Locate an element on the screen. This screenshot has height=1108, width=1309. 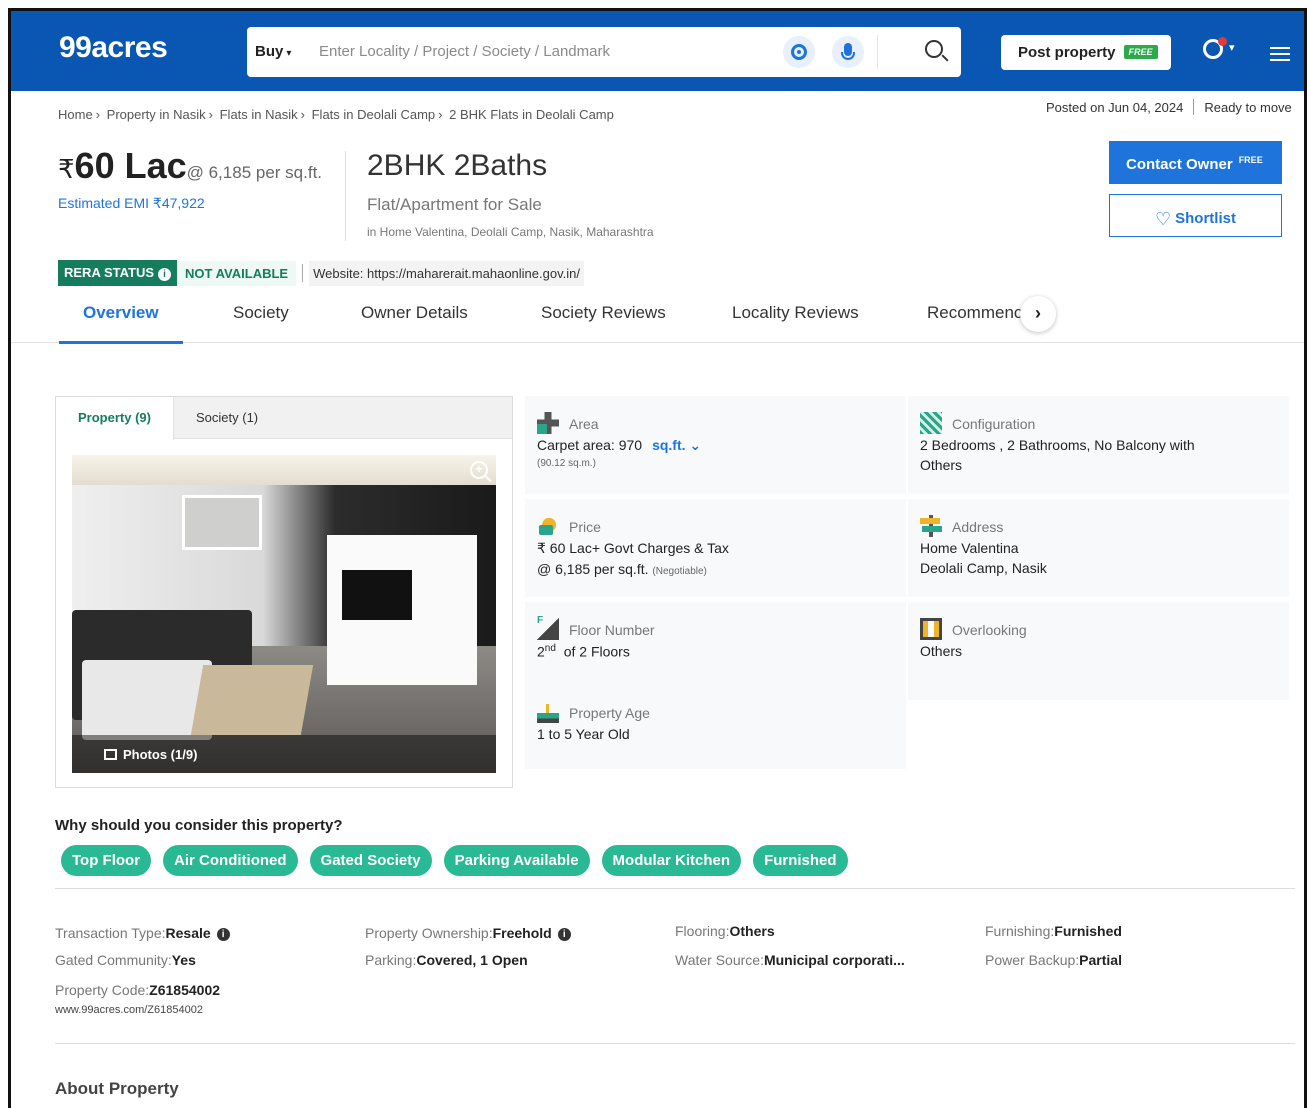
why-consider-title: Why should you consider this property? is located at coordinates (199, 825).